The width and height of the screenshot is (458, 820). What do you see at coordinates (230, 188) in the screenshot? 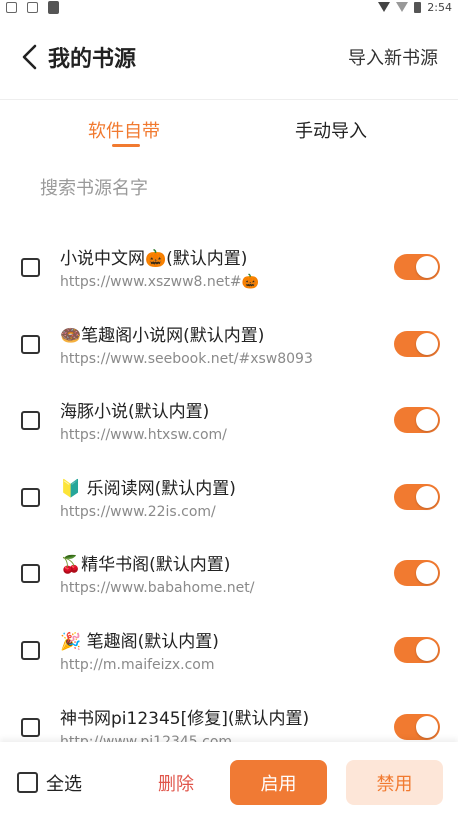
I see `search-input` at bounding box center [230, 188].